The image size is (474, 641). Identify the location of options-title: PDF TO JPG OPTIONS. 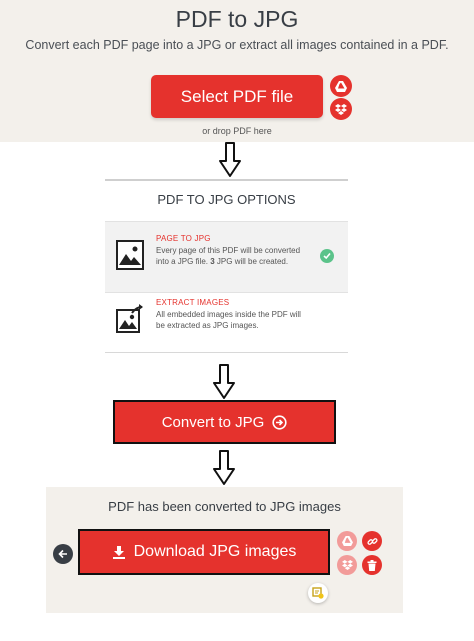
(226, 199).